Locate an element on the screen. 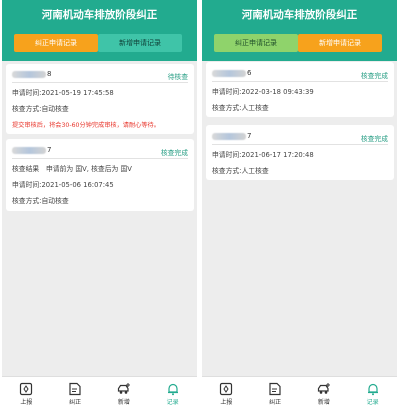 This screenshot has height=411, width=399. plate-number: 8 is located at coordinates (100, 74).